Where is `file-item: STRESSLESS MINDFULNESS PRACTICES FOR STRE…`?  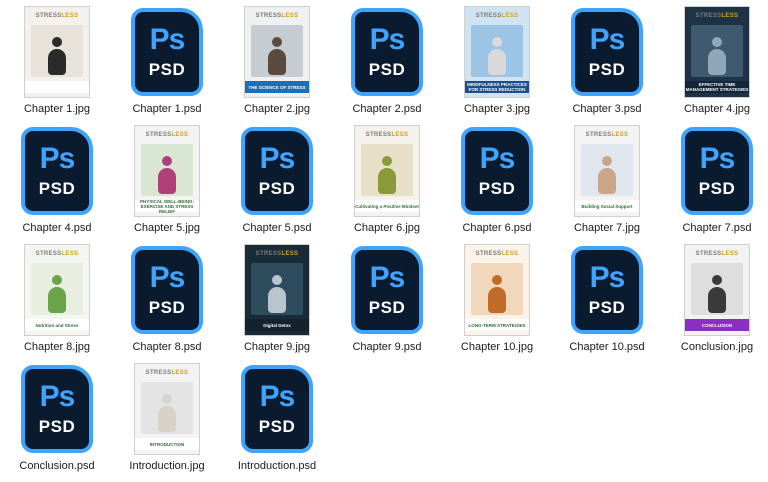 file-item: STRESSLESS MINDFULNESS PRACTICES FOR STRE… is located at coordinates (497, 63).